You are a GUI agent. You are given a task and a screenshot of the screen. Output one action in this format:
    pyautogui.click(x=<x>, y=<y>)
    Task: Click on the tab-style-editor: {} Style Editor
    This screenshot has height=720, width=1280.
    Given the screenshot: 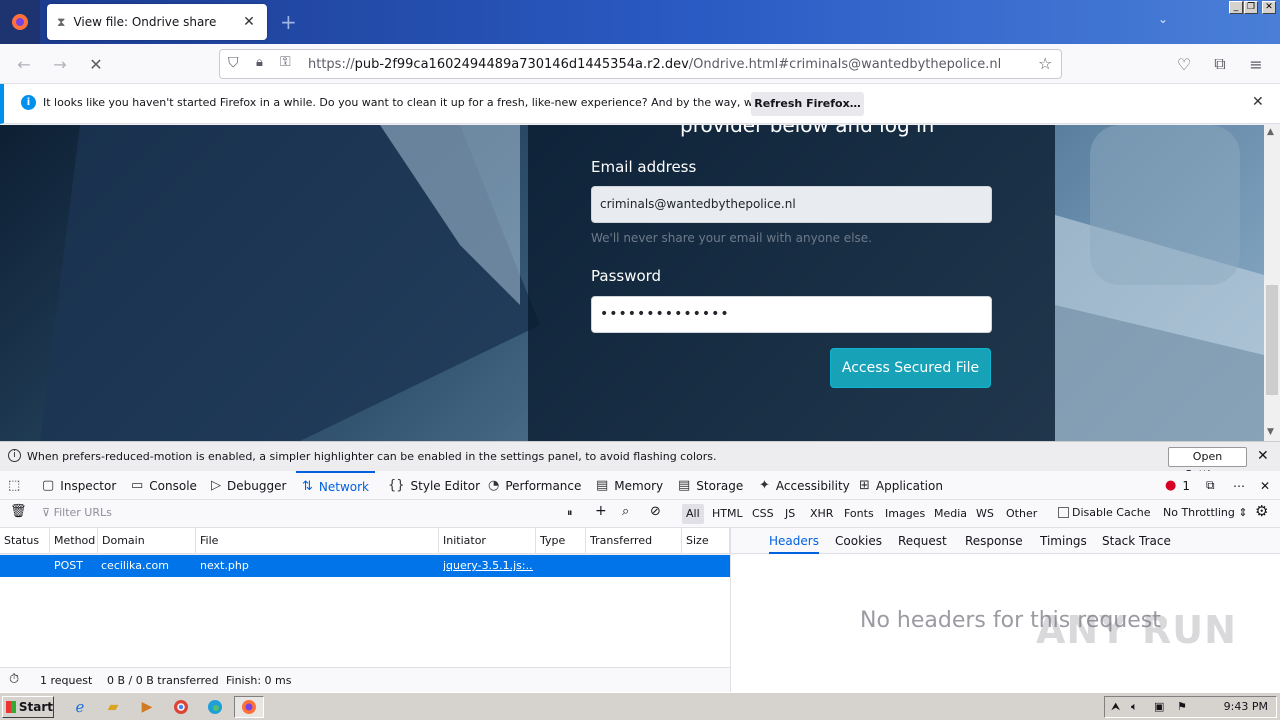 What is the action you would take?
    pyautogui.click(x=434, y=485)
    